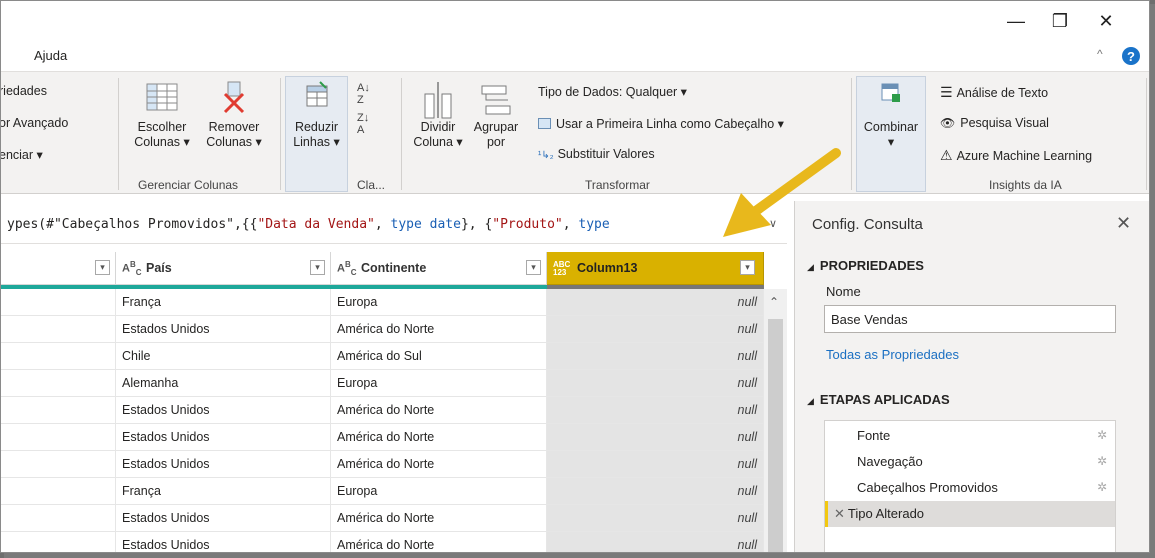  I want to click on propriedades-section-header: ◢ PROPRIEDADES, so click(865, 265).